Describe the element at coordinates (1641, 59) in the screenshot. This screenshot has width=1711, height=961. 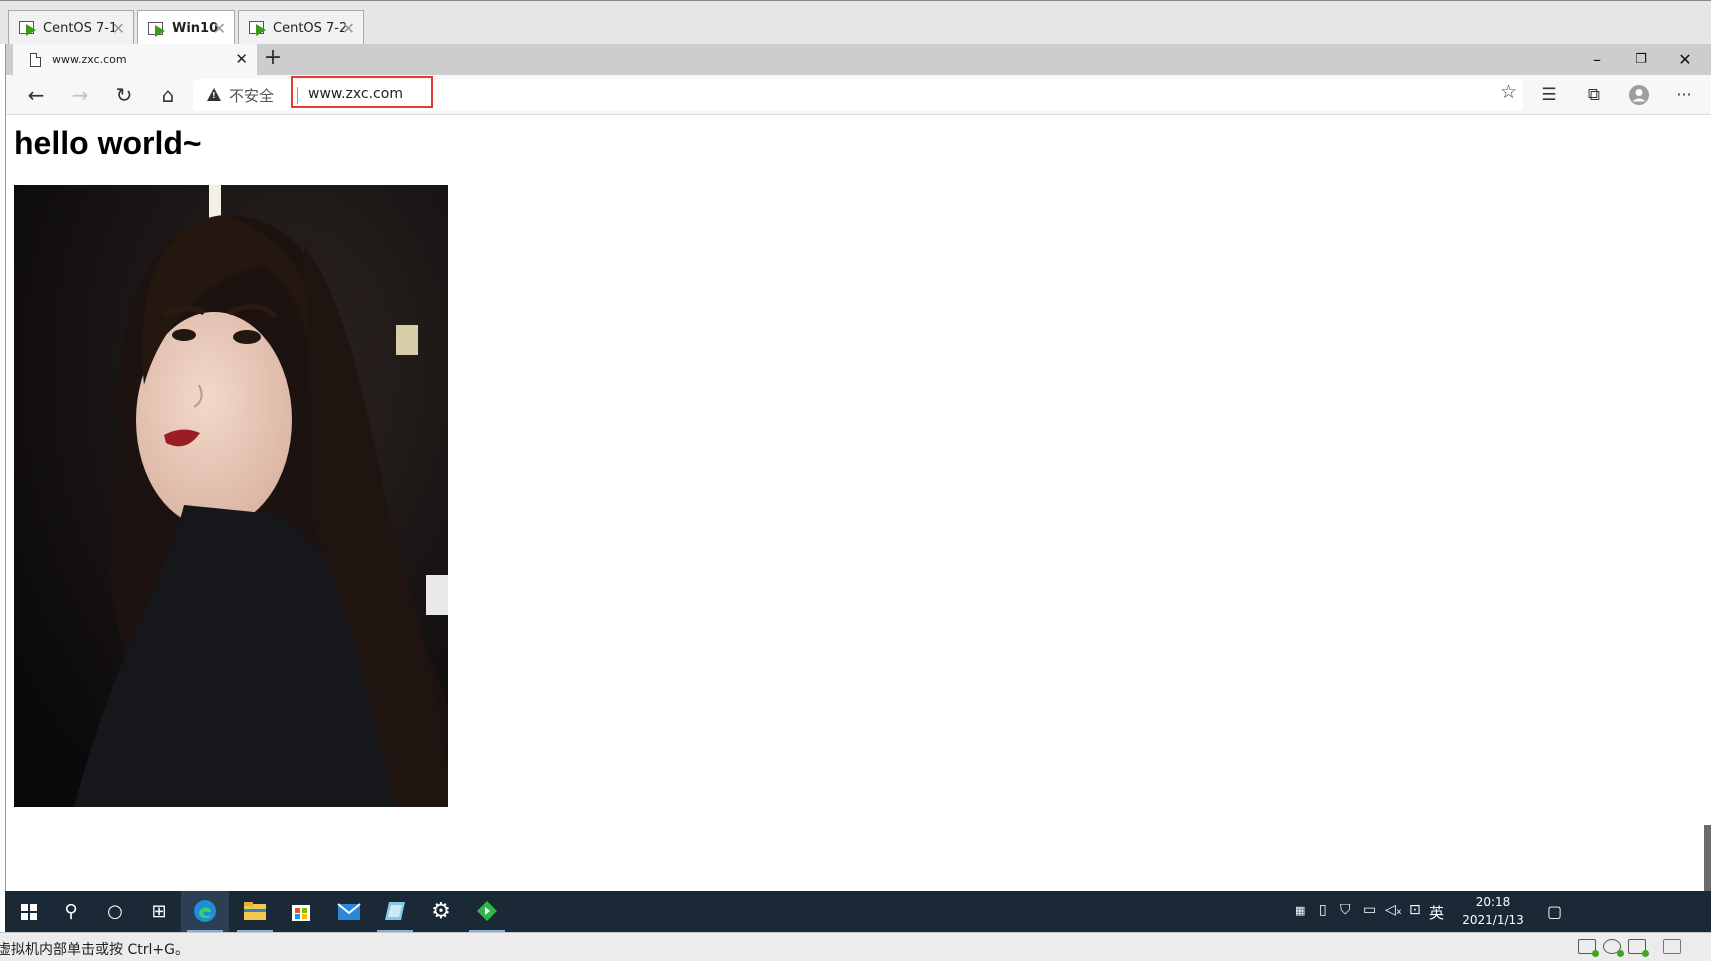
I see `restore-button: ❐` at that location.